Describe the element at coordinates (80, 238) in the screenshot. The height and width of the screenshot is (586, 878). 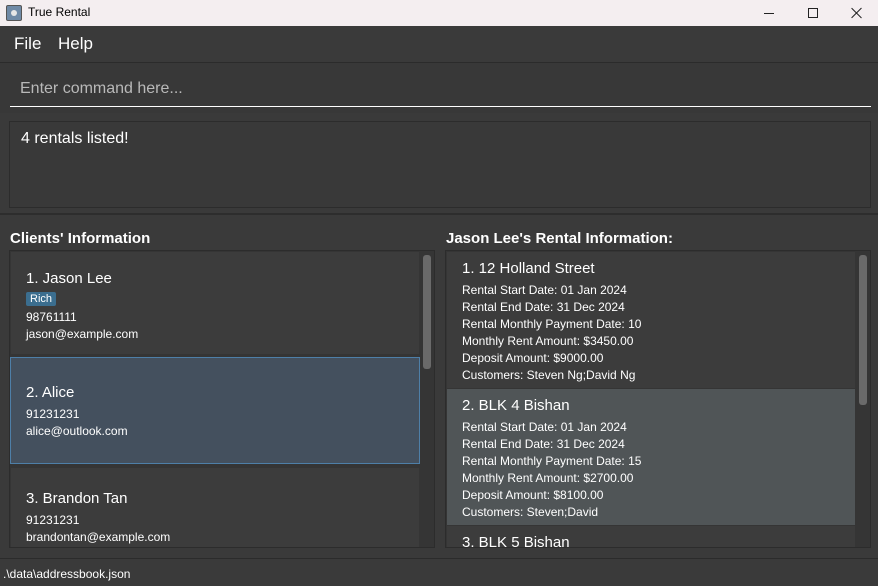
I see `clients-panel-title: Clients' Information` at that location.